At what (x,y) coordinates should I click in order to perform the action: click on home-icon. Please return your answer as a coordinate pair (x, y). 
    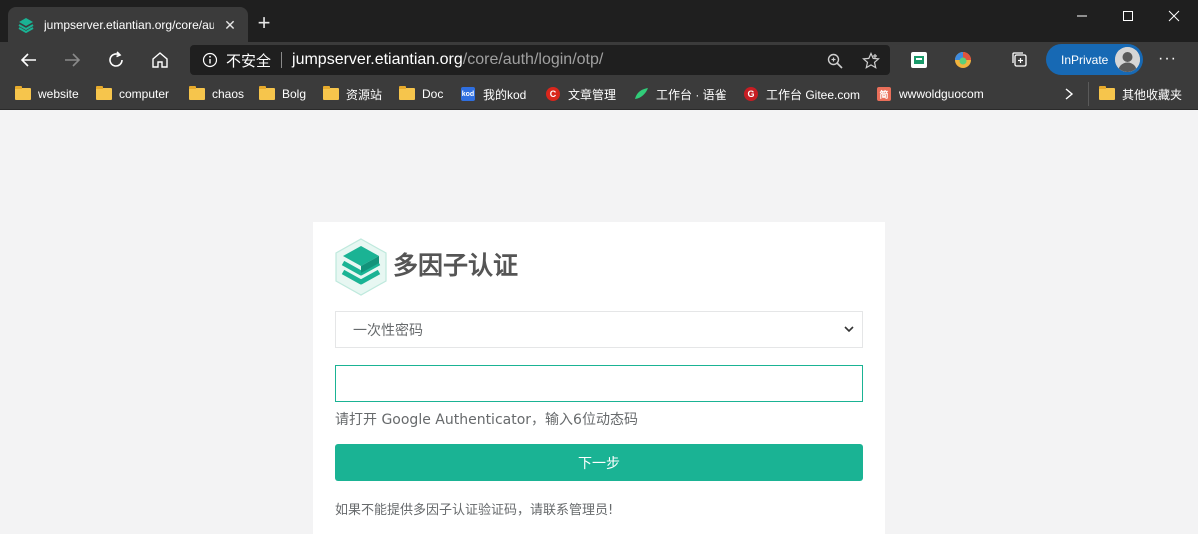
    Looking at the image, I should click on (160, 60).